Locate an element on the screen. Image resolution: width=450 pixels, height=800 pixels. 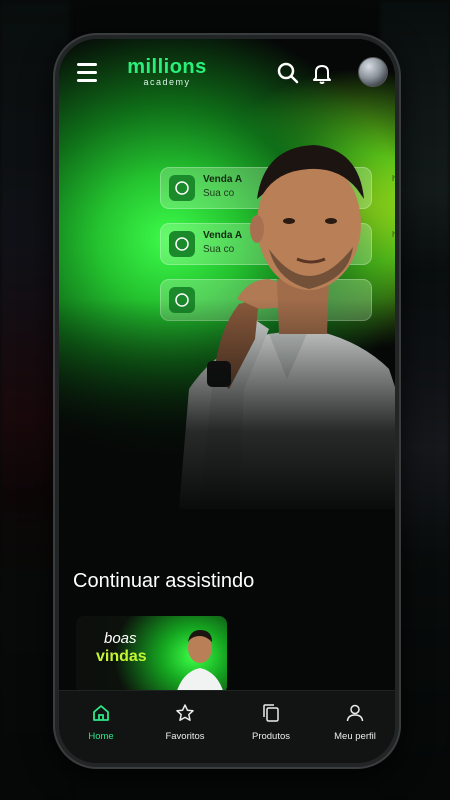
nav-home: Home is located at coordinates (101, 727).